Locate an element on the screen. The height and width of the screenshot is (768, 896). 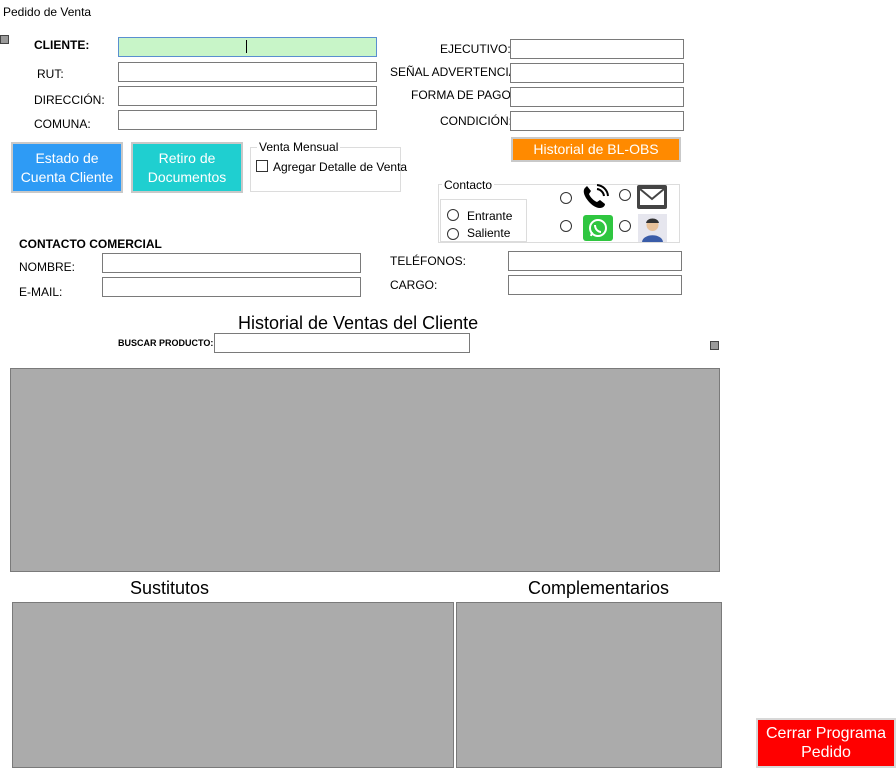
senal-advertencia-label: SEÑAL ADVERTENCIA: is located at coordinates (455, 72).